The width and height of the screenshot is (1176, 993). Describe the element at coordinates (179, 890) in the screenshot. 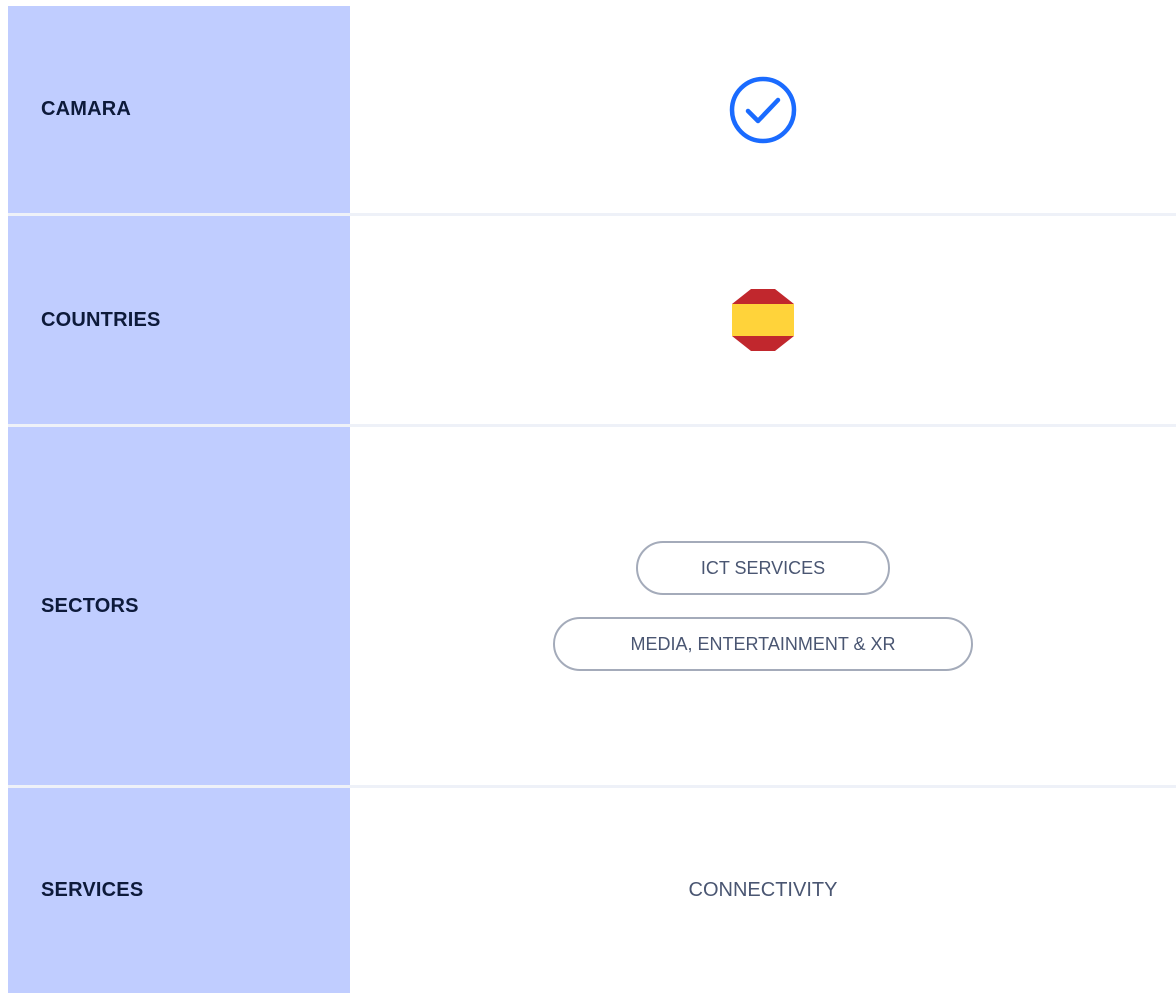

I see `row-label-cell: SERVICES` at that location.